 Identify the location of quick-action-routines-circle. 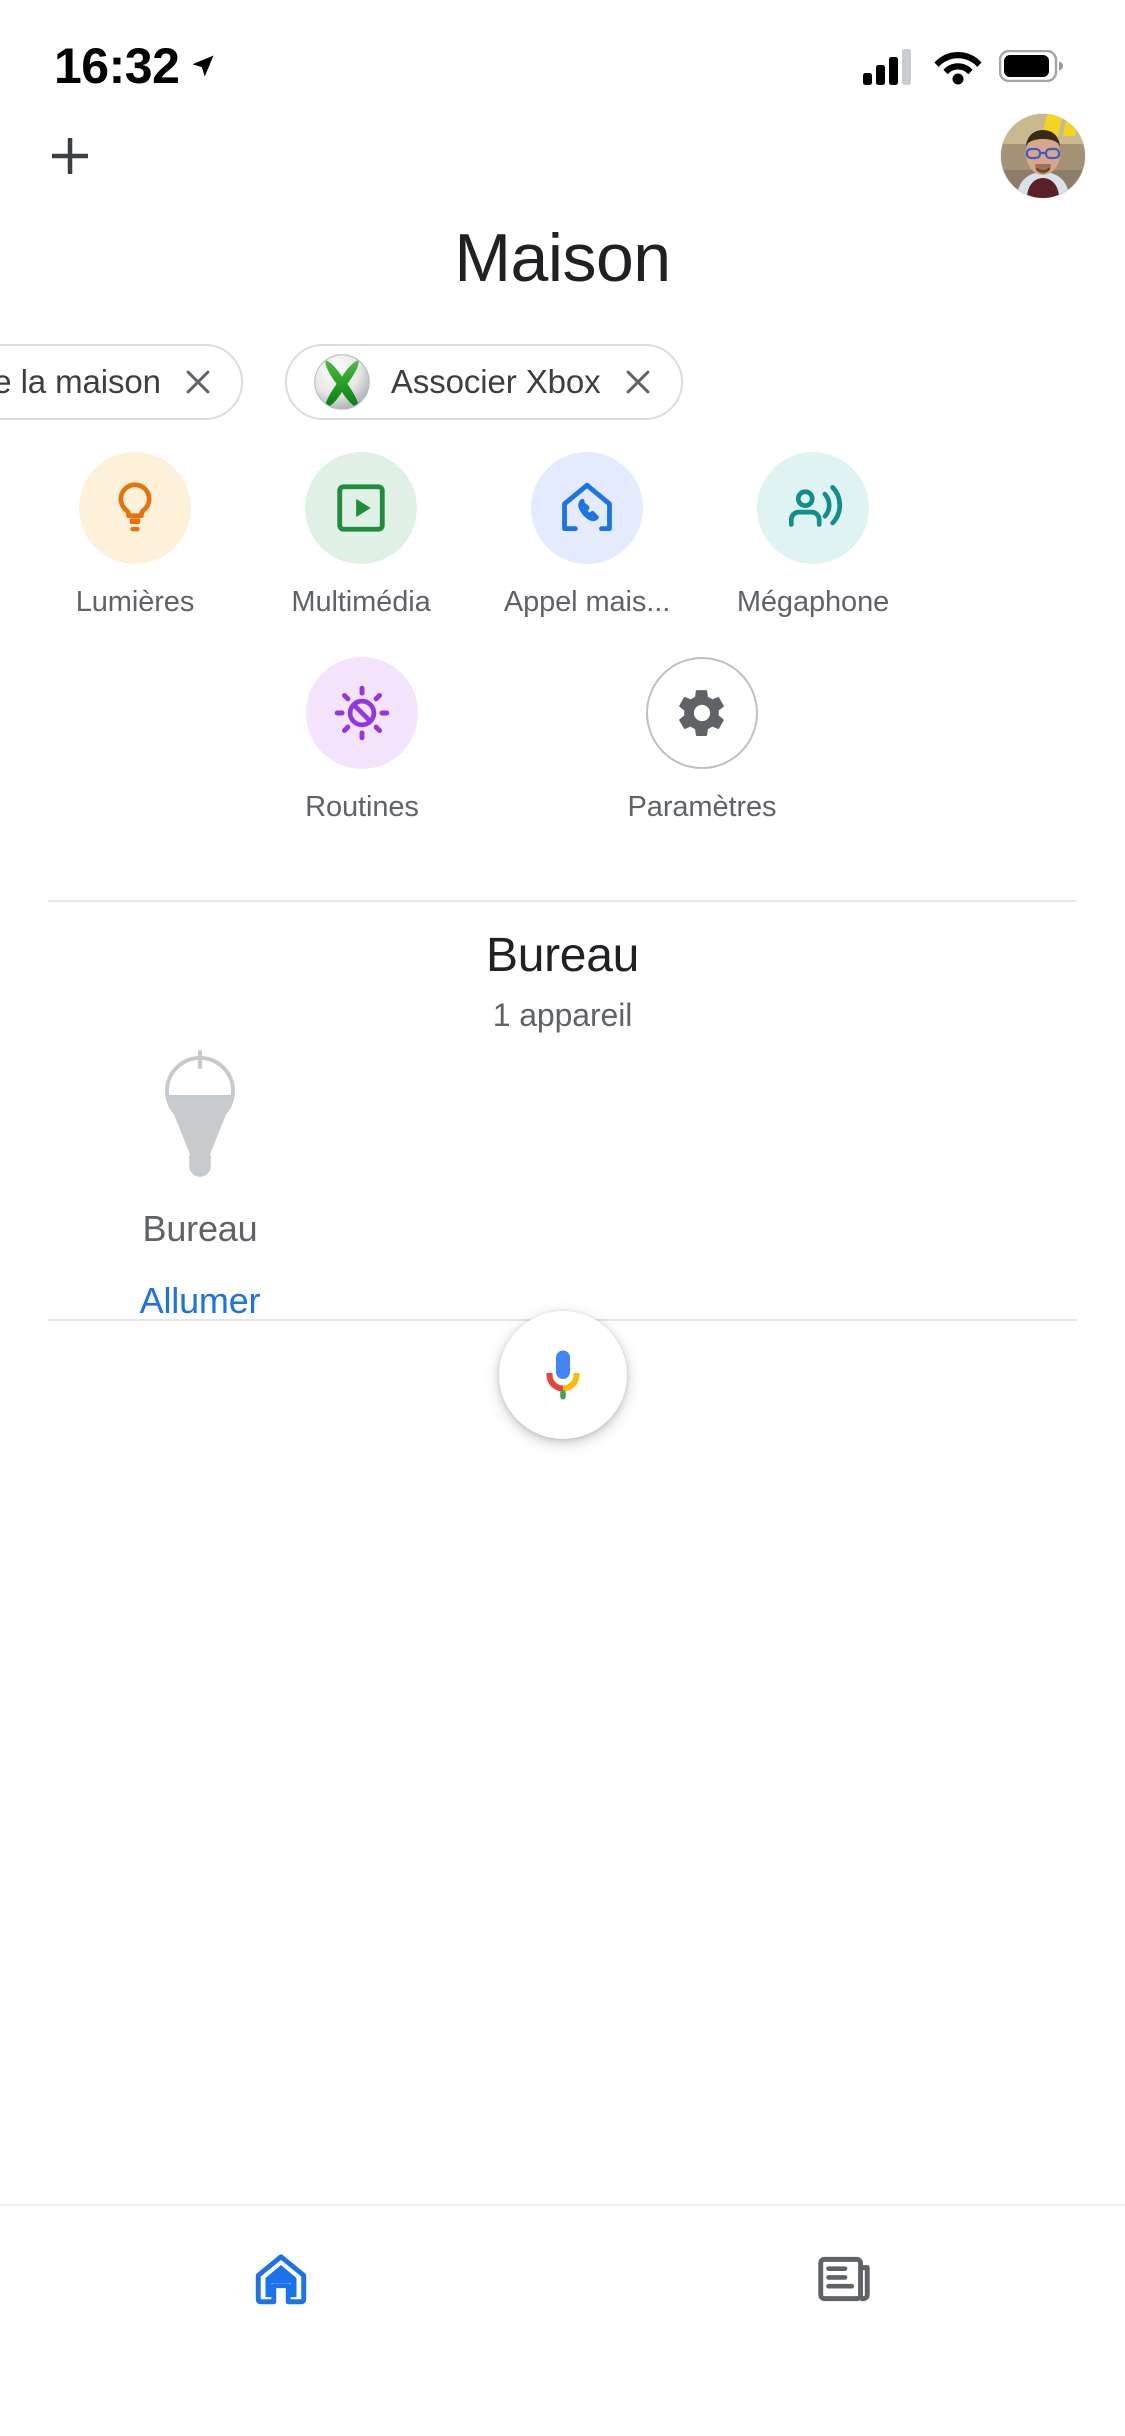
(362, 713).